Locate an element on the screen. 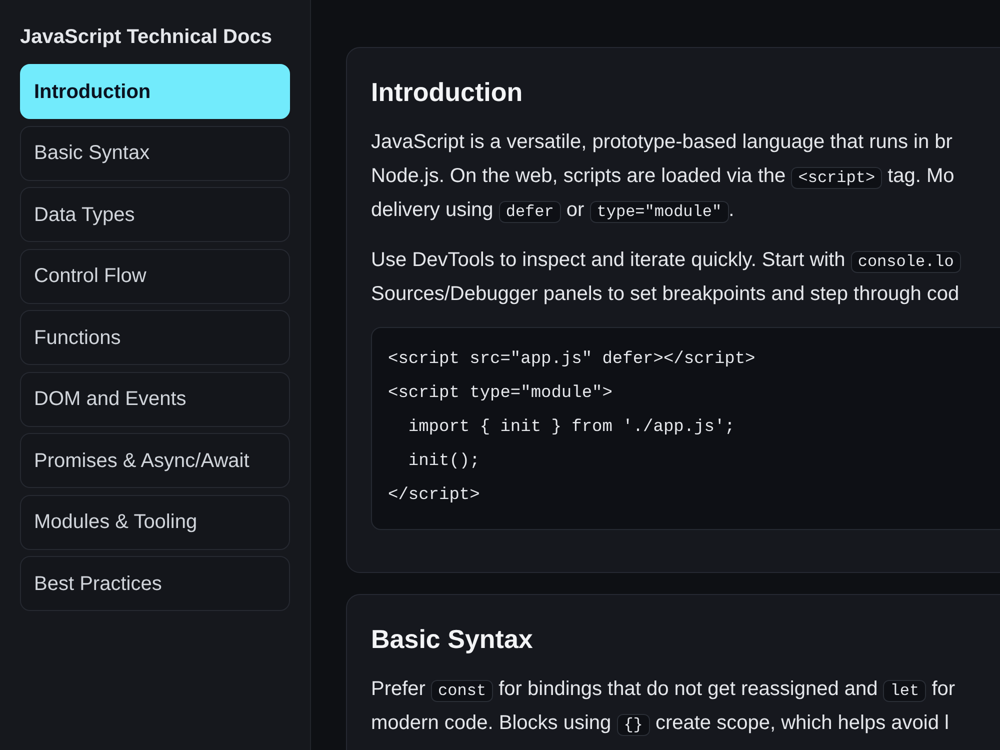 The height and width of the screenshot is (750, 1000). nav-item: Modules & Tooling is located at coordinates (155, 522).